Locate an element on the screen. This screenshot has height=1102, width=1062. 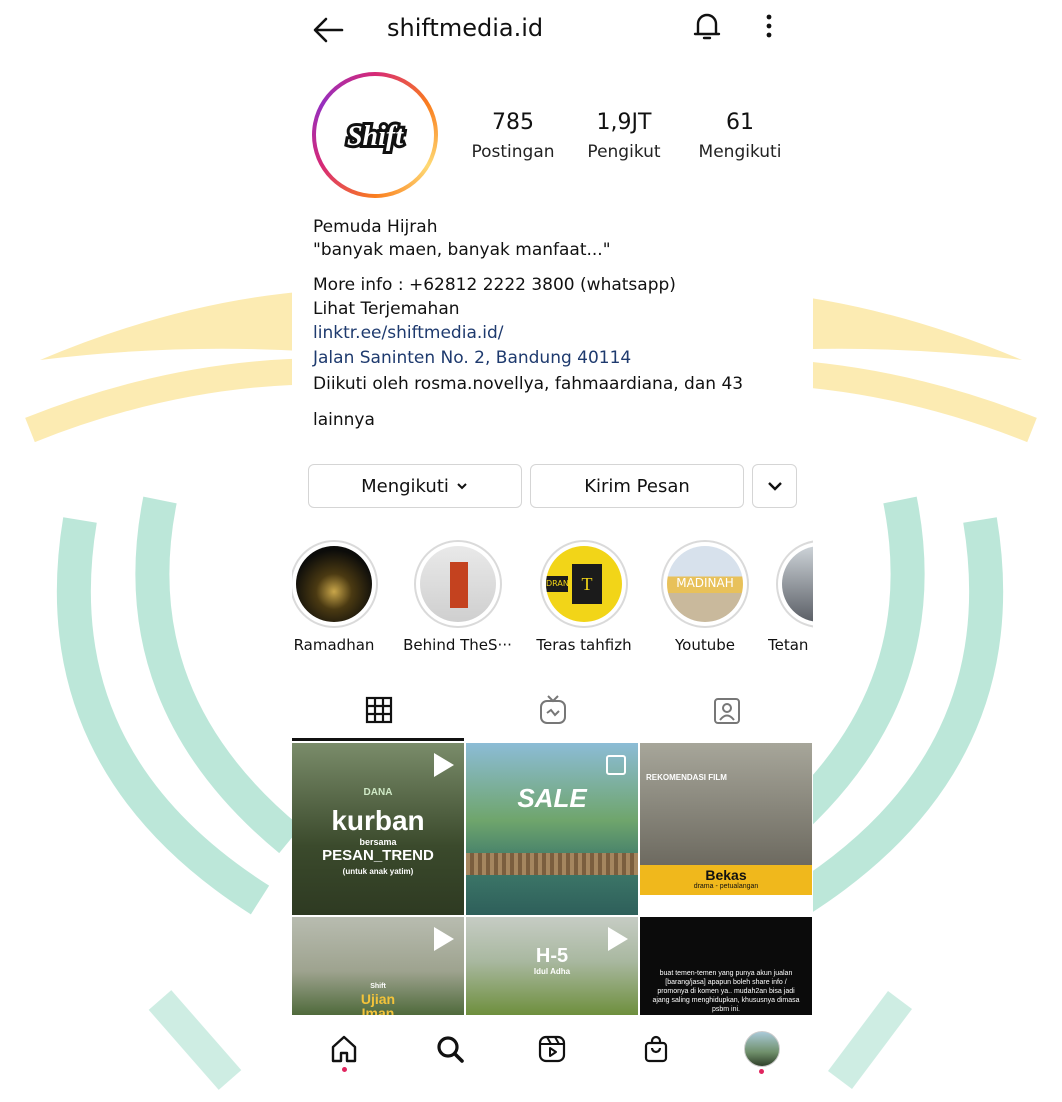
highlight-label: Youtube is located at coordinates (705, 645).